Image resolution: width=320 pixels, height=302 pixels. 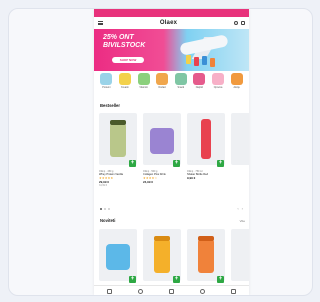 I want to click on product-card: +Olimp · 300 gEnergy Drink Orange14,99 €, so click(x=206, y=259).